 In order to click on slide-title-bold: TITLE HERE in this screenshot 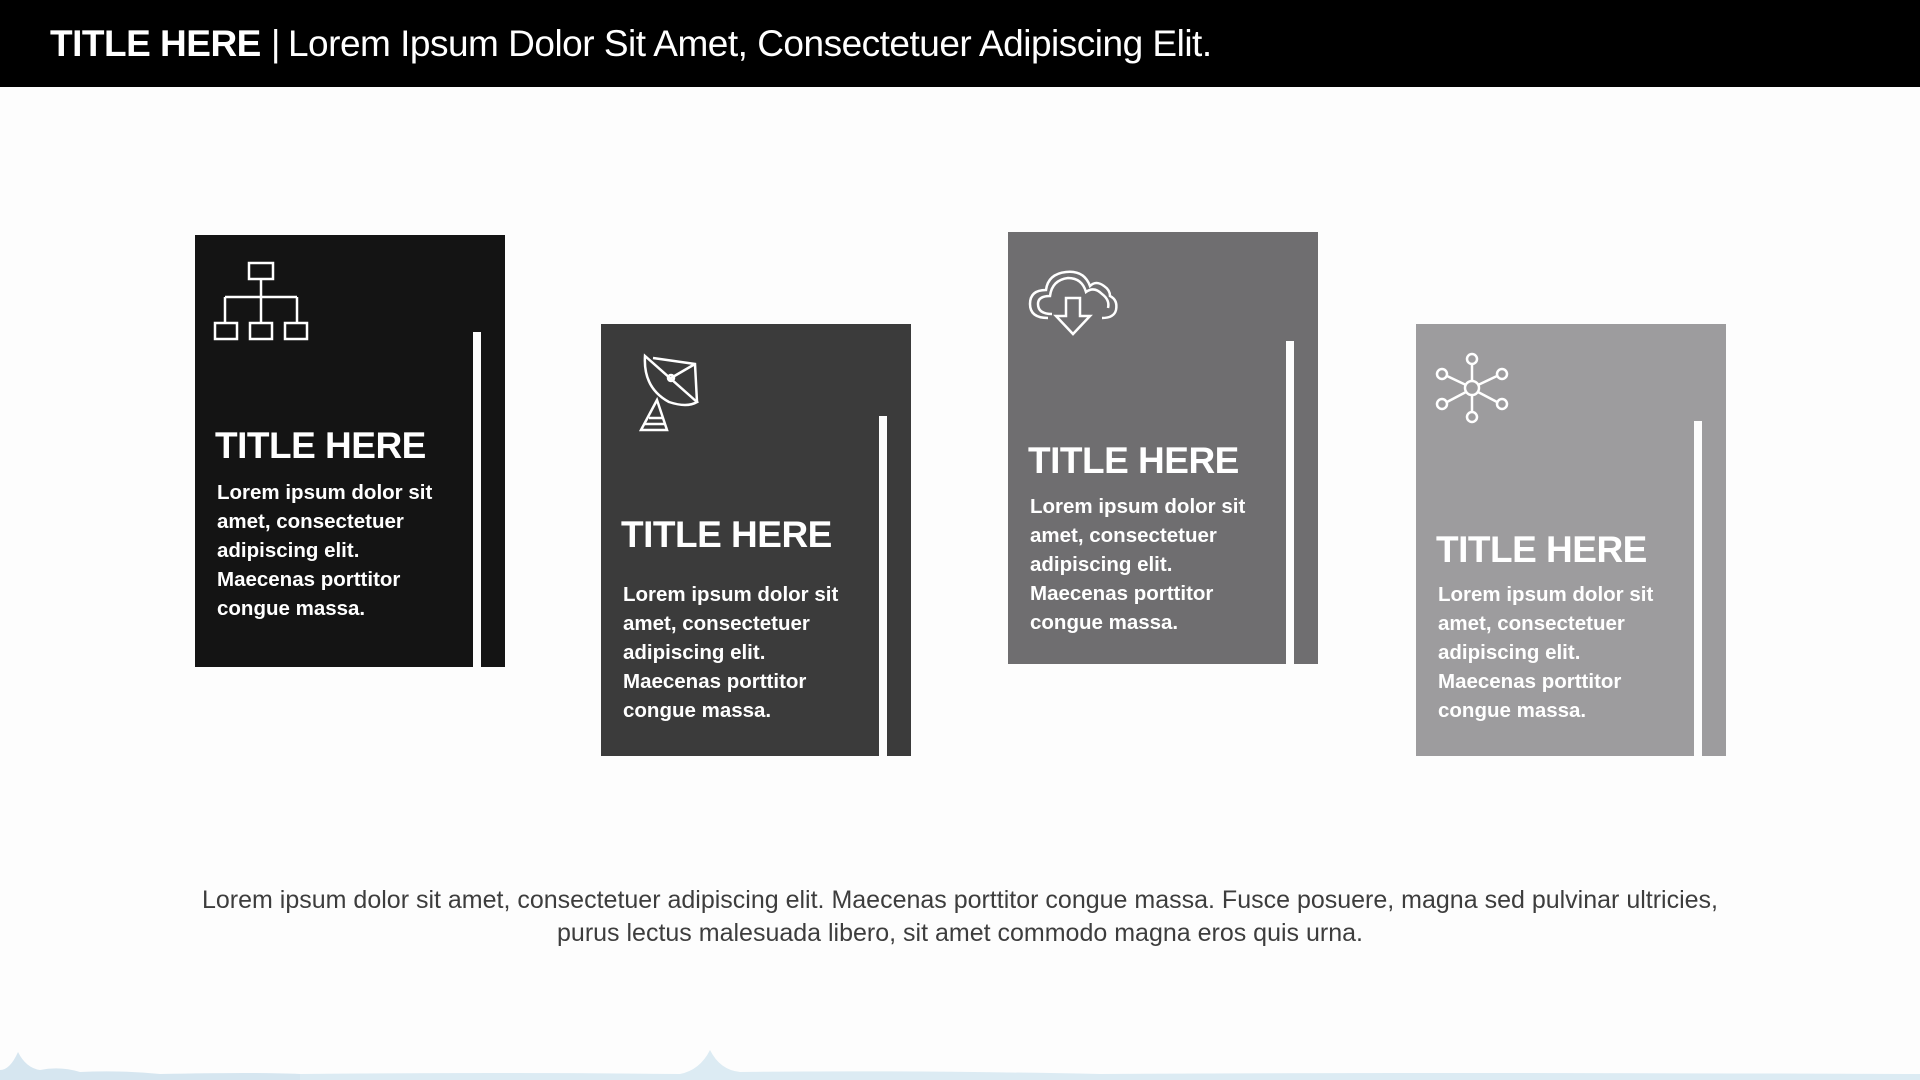, I will do `click(155, 43)`.